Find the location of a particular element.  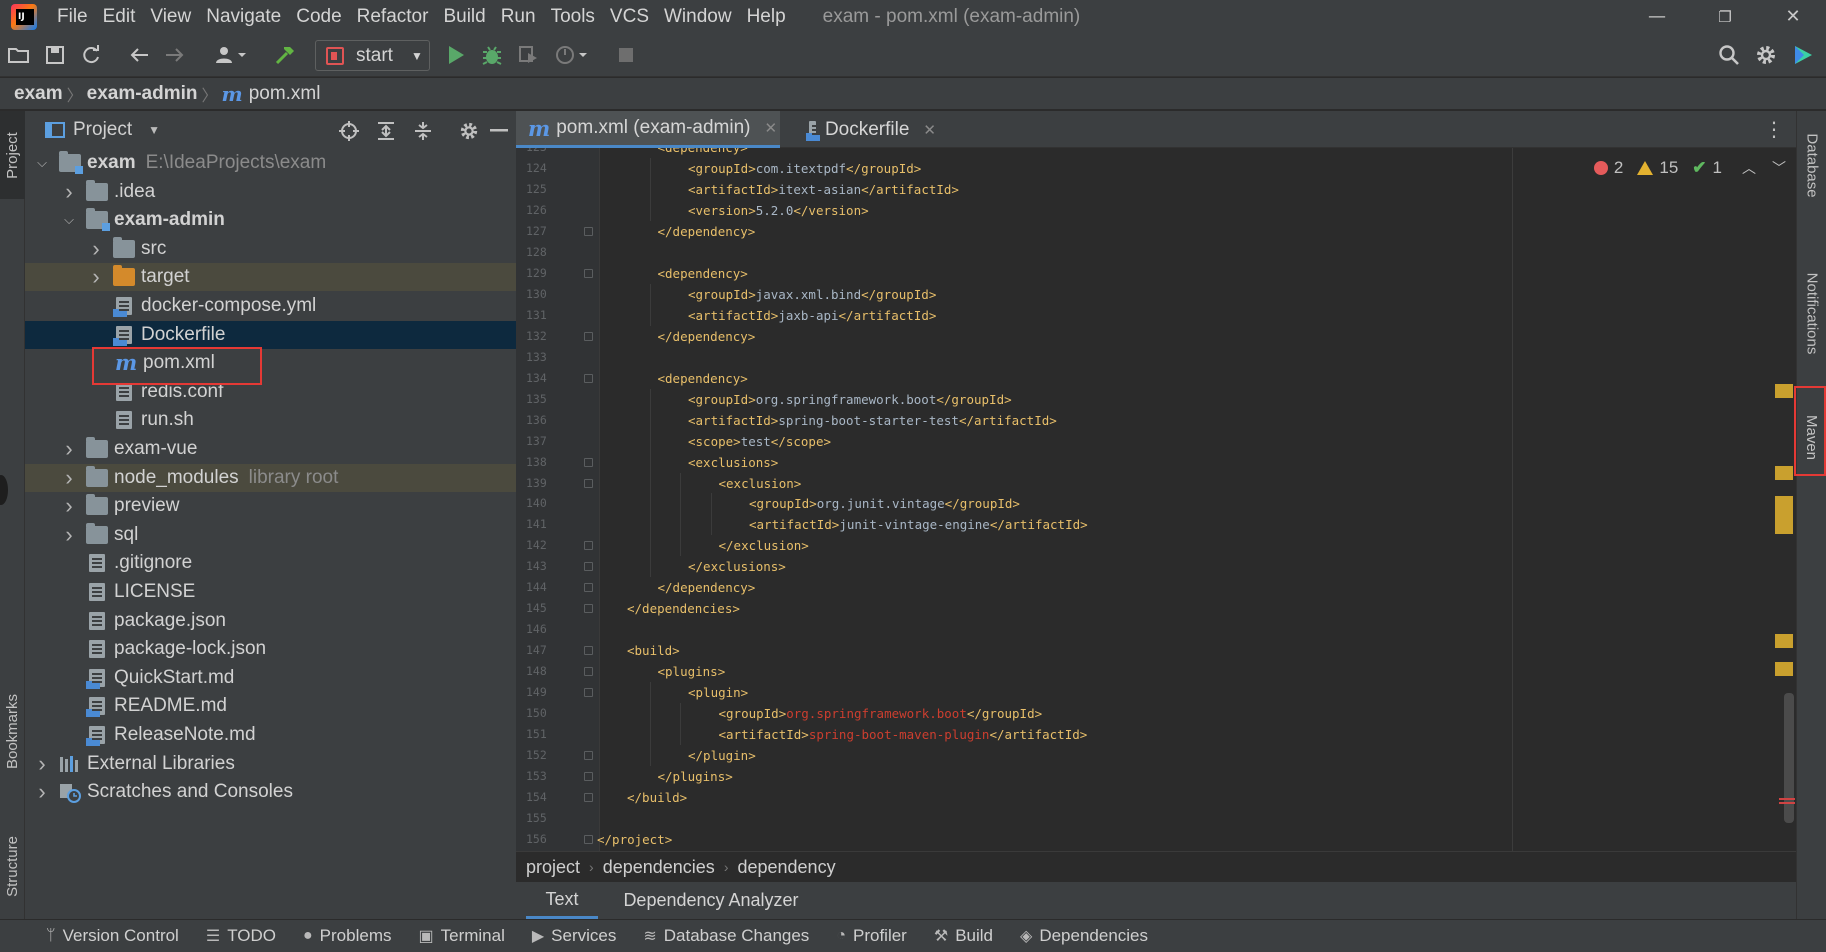

tree-item: package.json is located at coordinates (270, 621).